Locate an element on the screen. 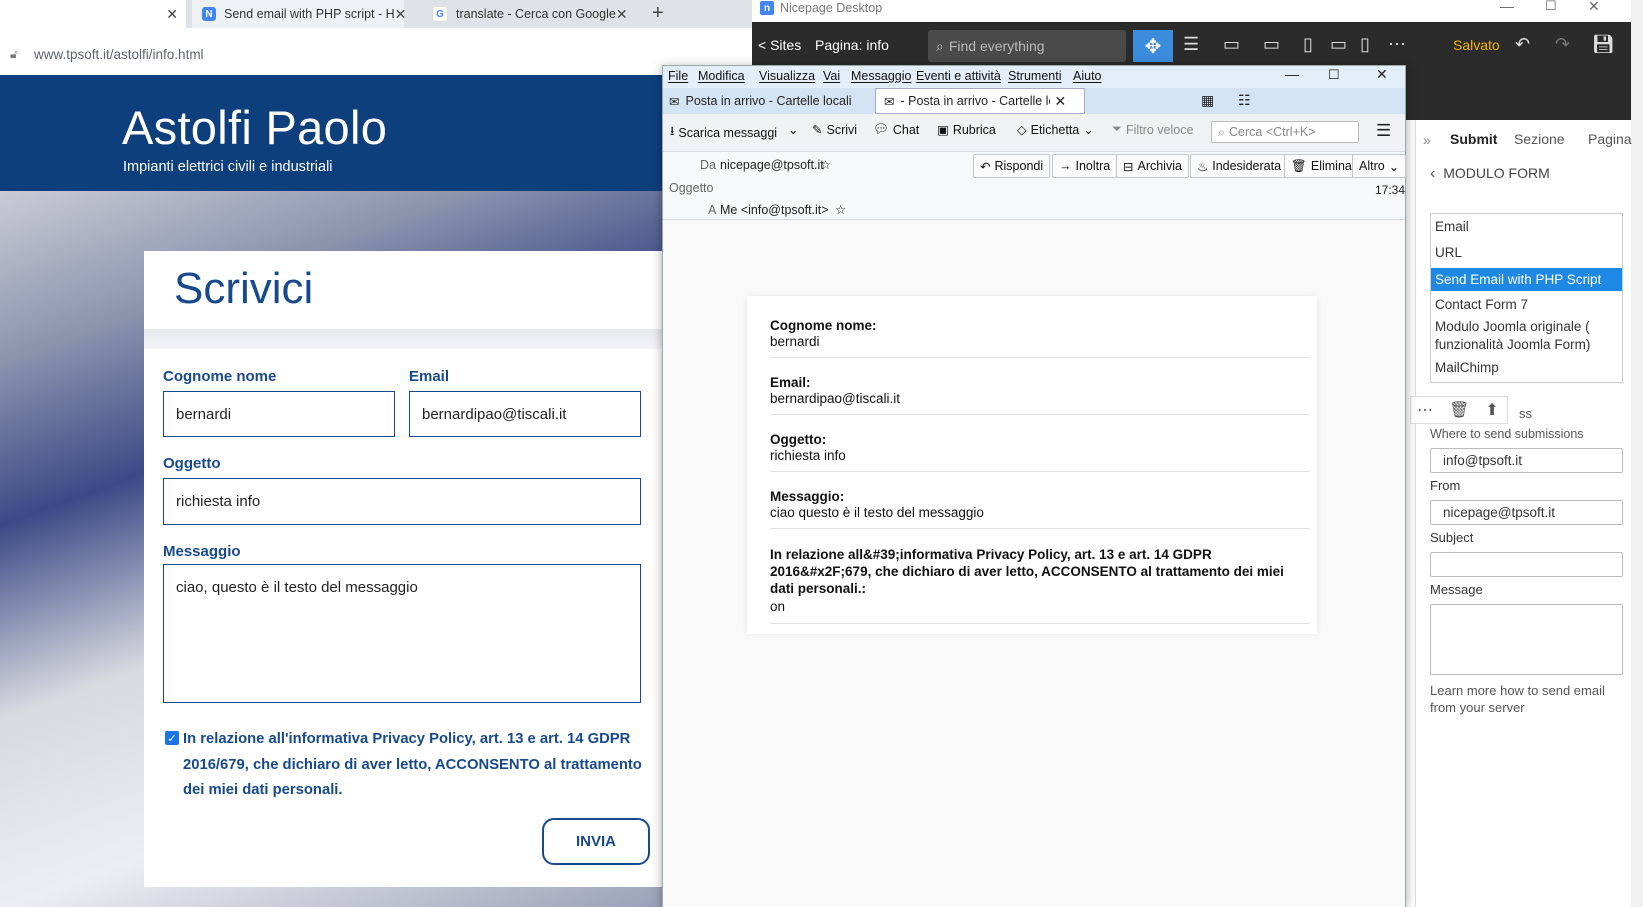 Image resolution: width=1643 pixels, height=907 pixels. mail-search-input: ⌕ Cerca <Ctrl+K> is located at coordinates (1285, 132).